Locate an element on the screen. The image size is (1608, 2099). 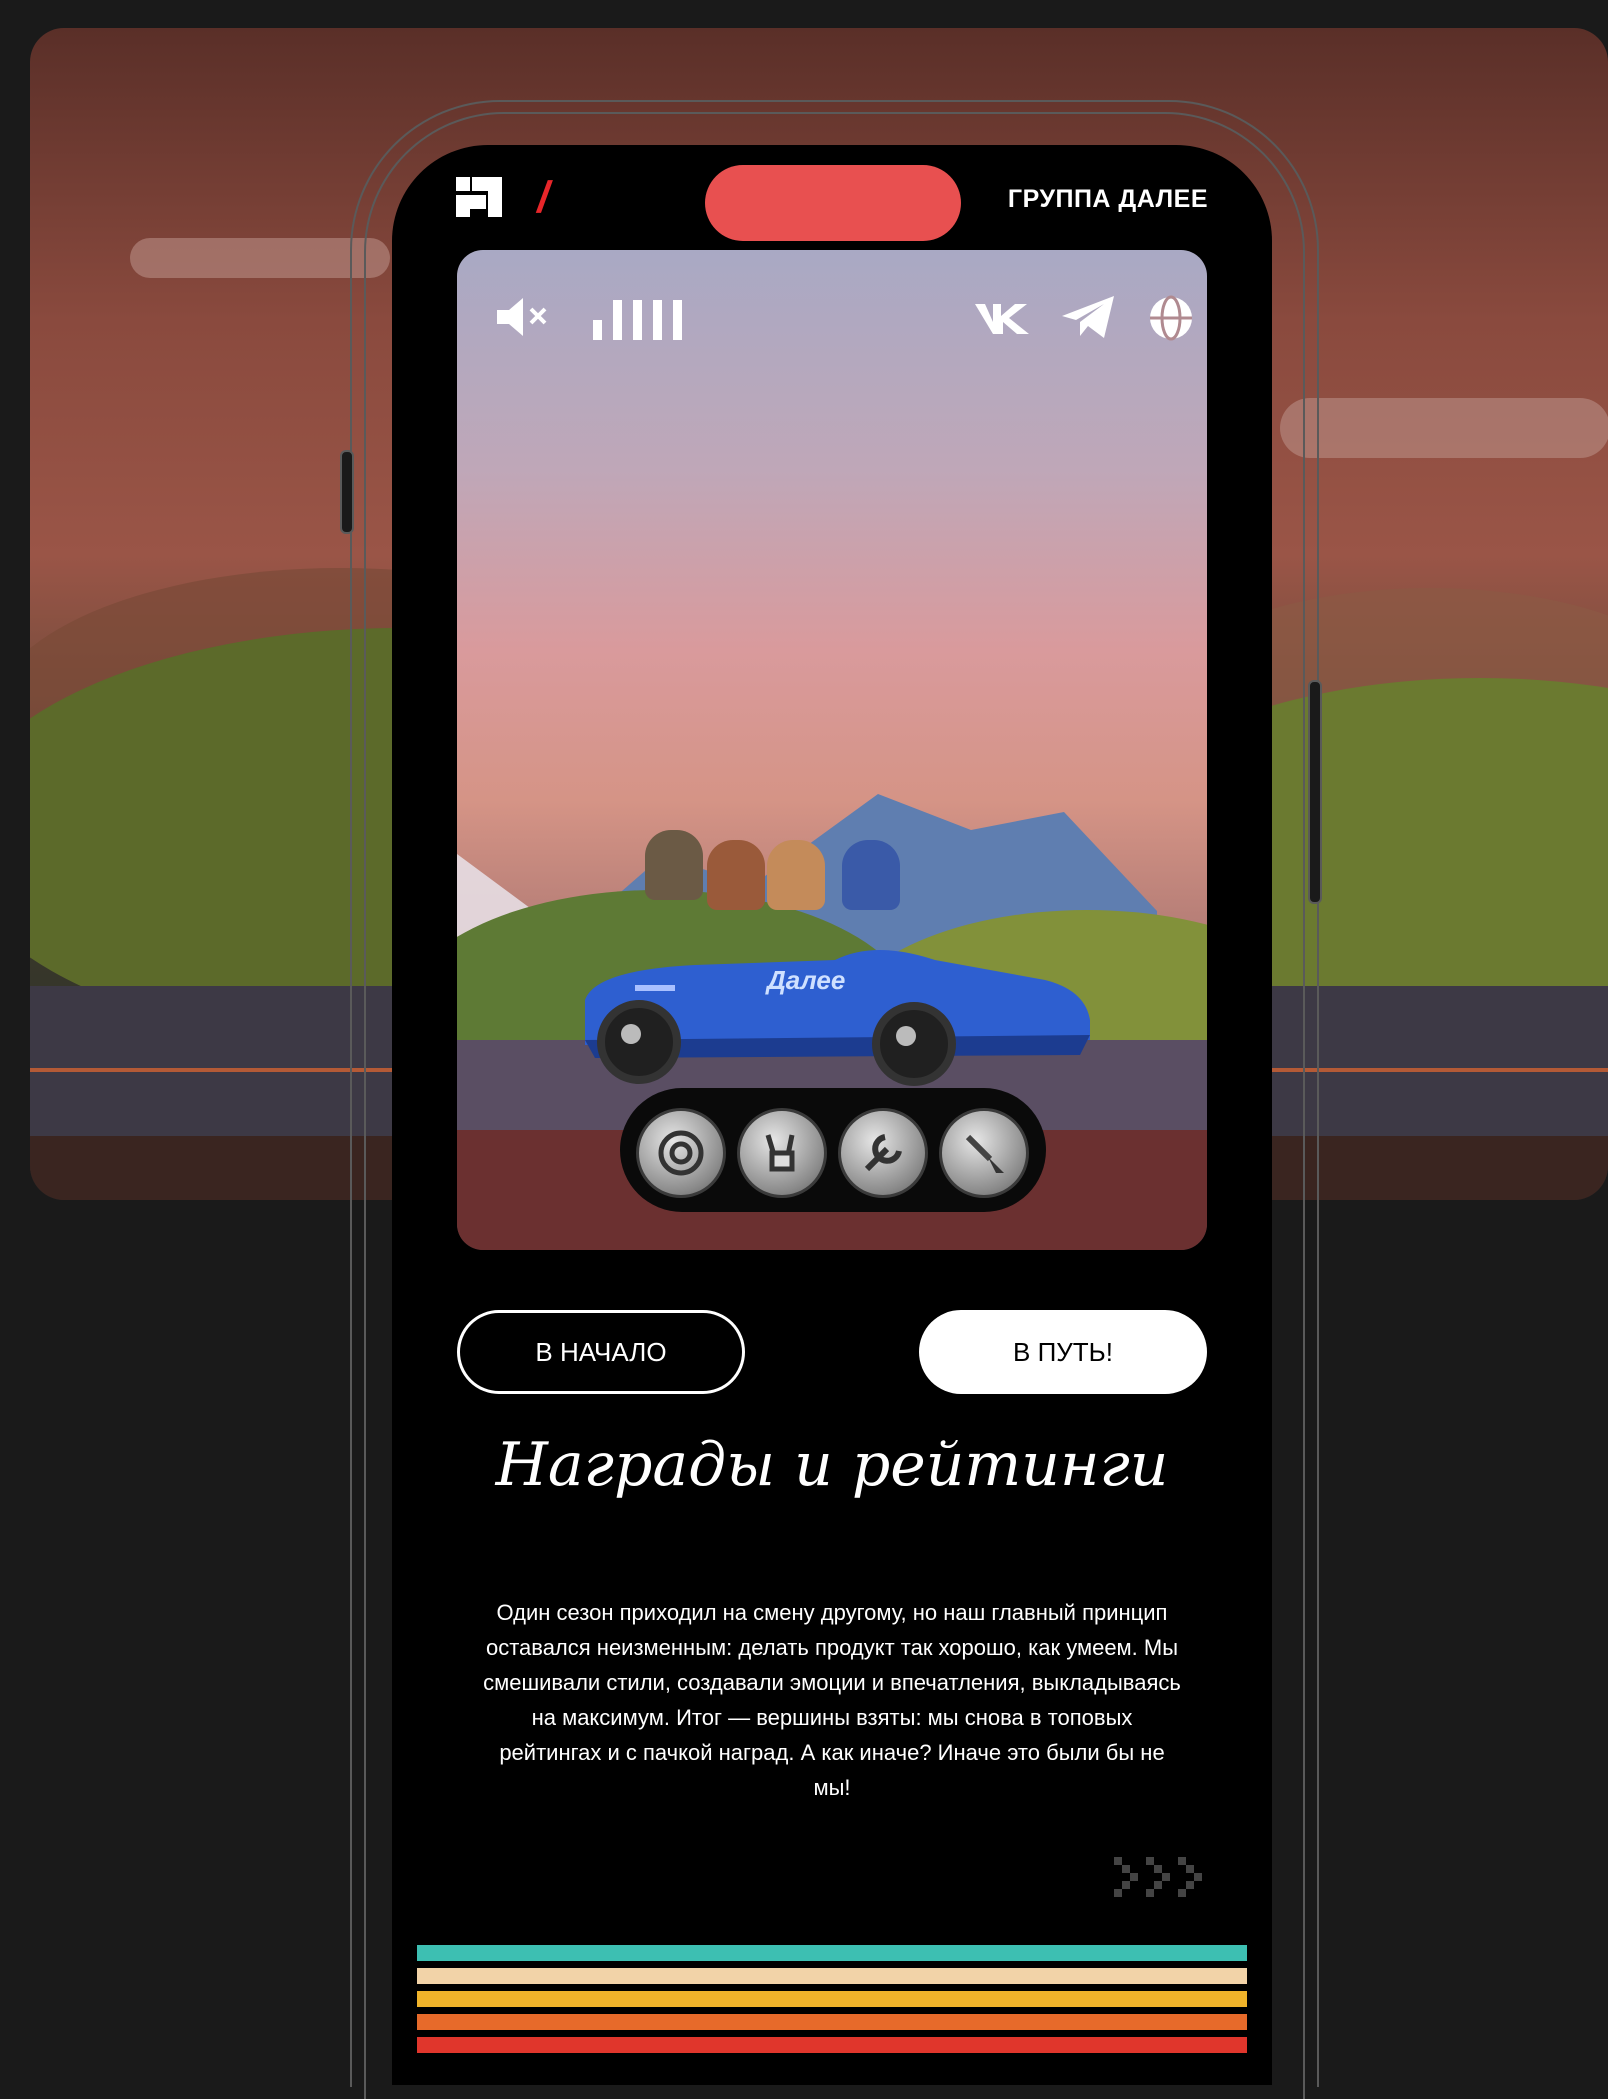
wrench-icon is located at coordinates (883, 1153).